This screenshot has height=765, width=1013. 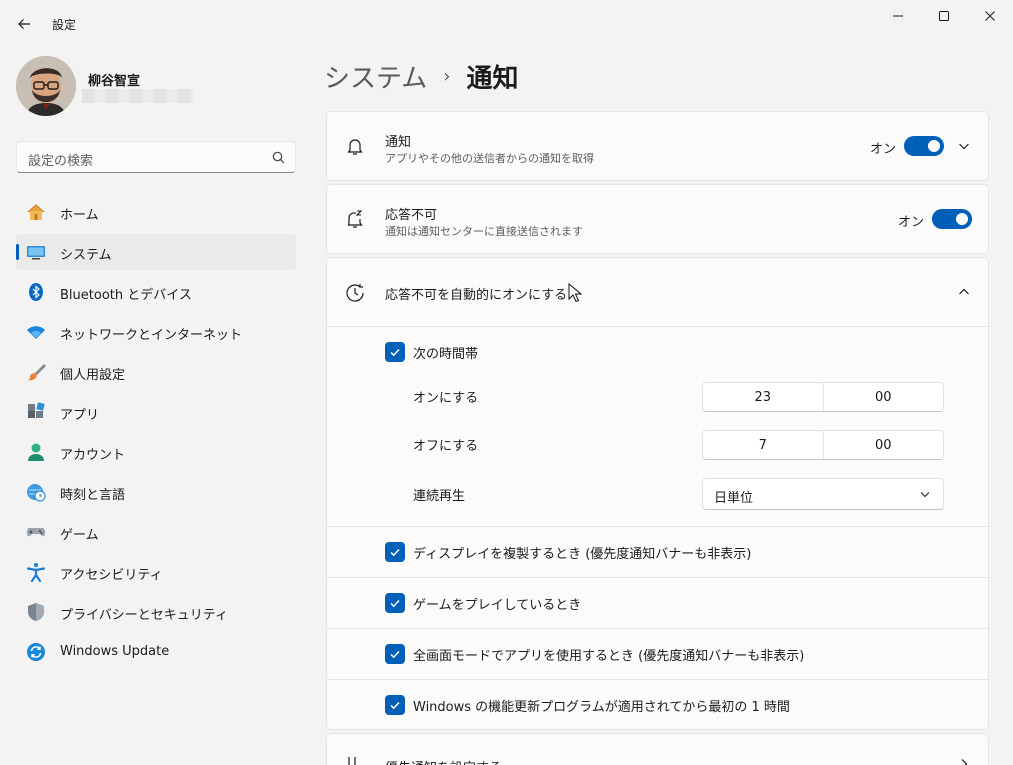 I want to click on sidebar-item-label: アカウント, so click(x=93, y=455).